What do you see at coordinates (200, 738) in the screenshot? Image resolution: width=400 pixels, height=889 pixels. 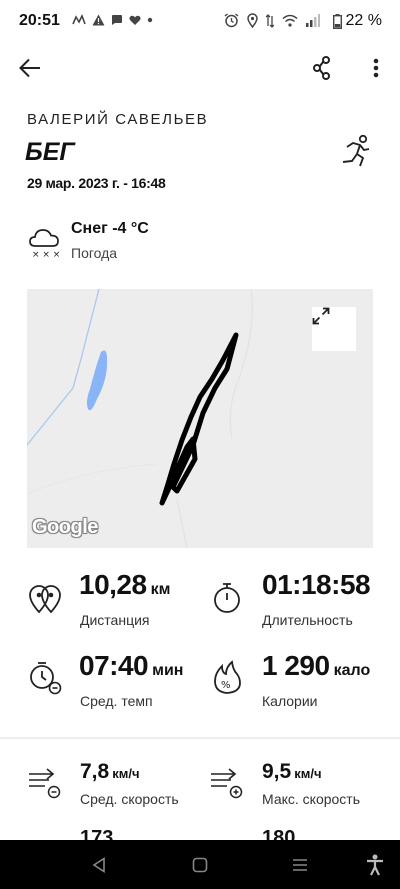 I see `section-divider` at bounding box center [200, 738].